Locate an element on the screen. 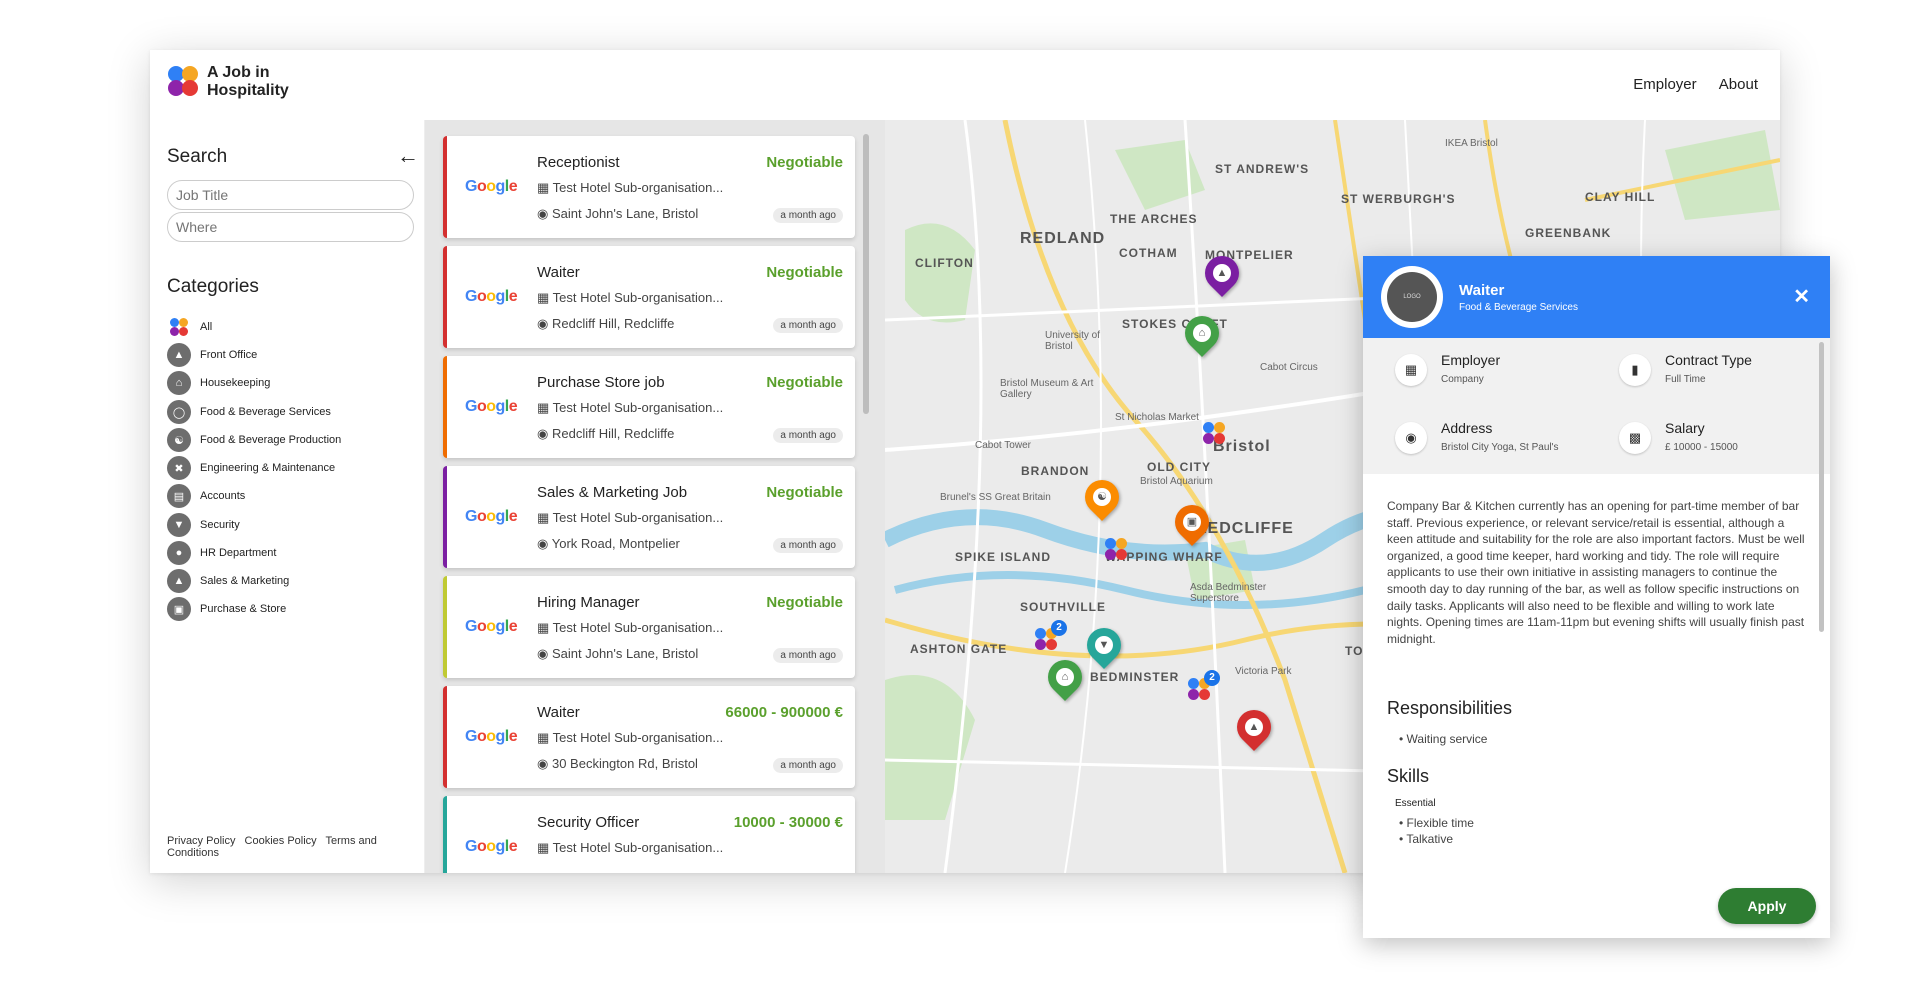  skills-group: Essential is located at coordinates (1415, 803).